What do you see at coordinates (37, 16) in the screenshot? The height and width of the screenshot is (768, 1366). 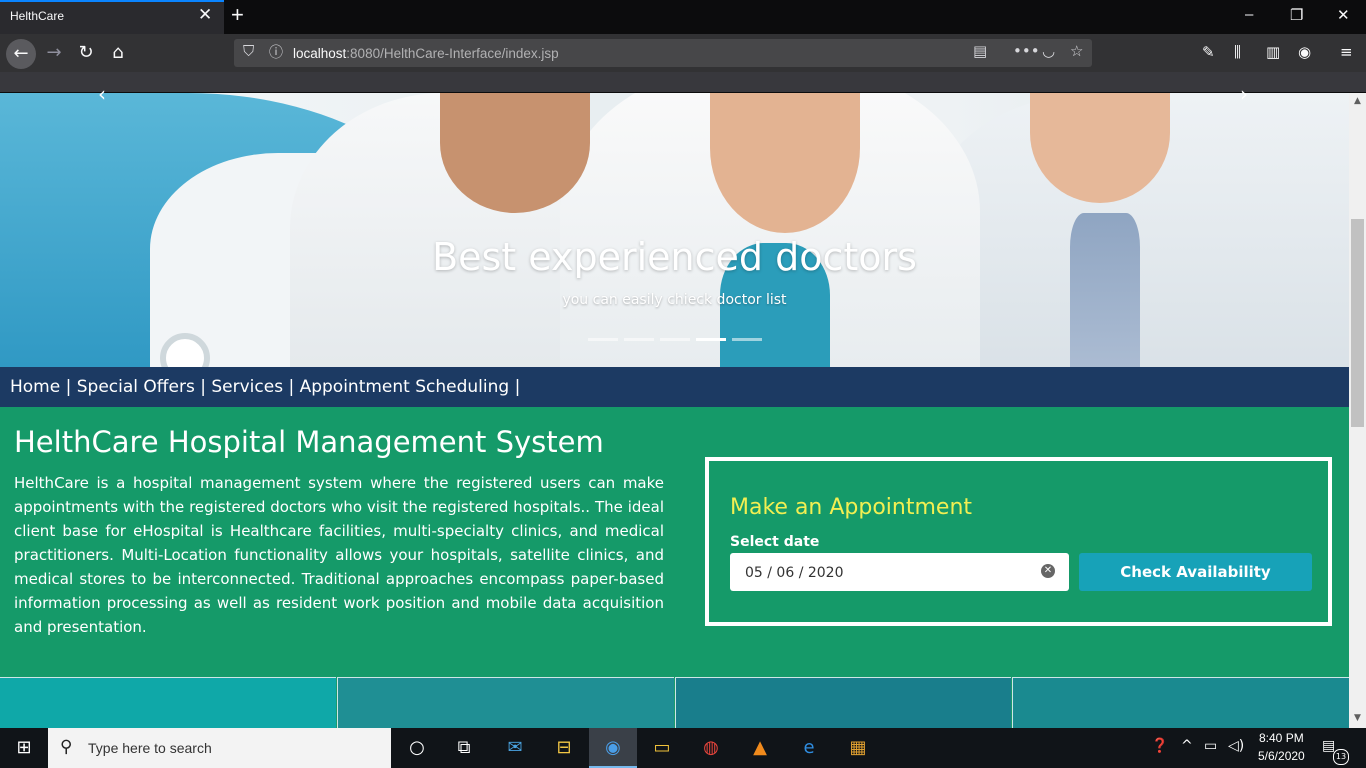 I see `tab-title: HelthCare` at bounding box center [37, 16].